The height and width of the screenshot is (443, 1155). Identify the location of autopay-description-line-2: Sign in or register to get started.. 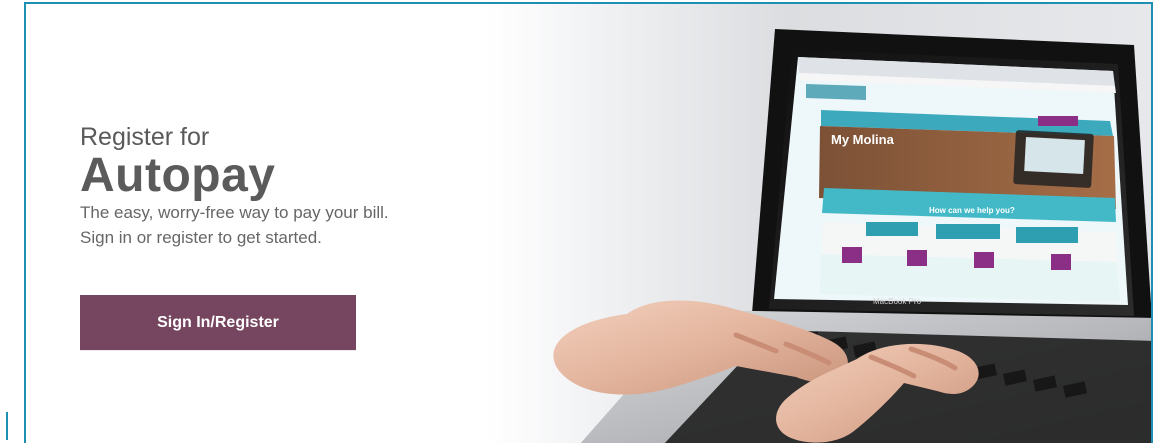
(201, 237).